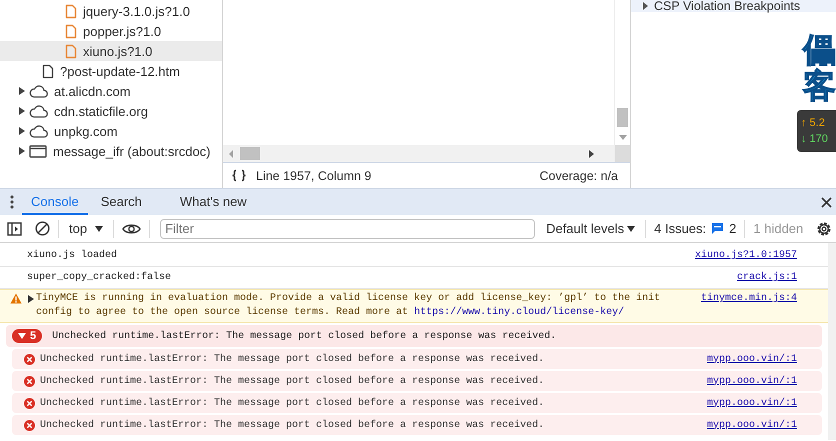 The width and height of the screenshot is (836, 441). Describe the element at coordinates (38, 151) in the screenshot. I see `frame-icon` at that location.